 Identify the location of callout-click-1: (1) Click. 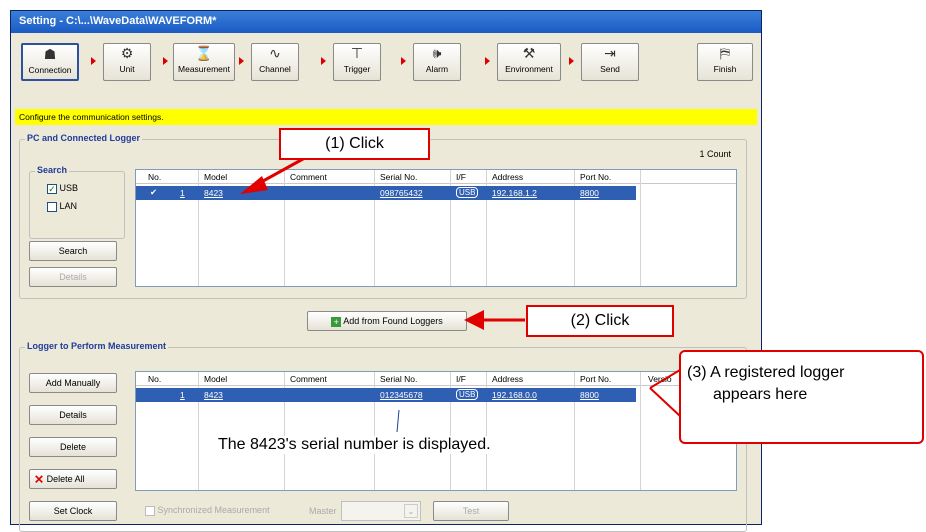
(354, 144).